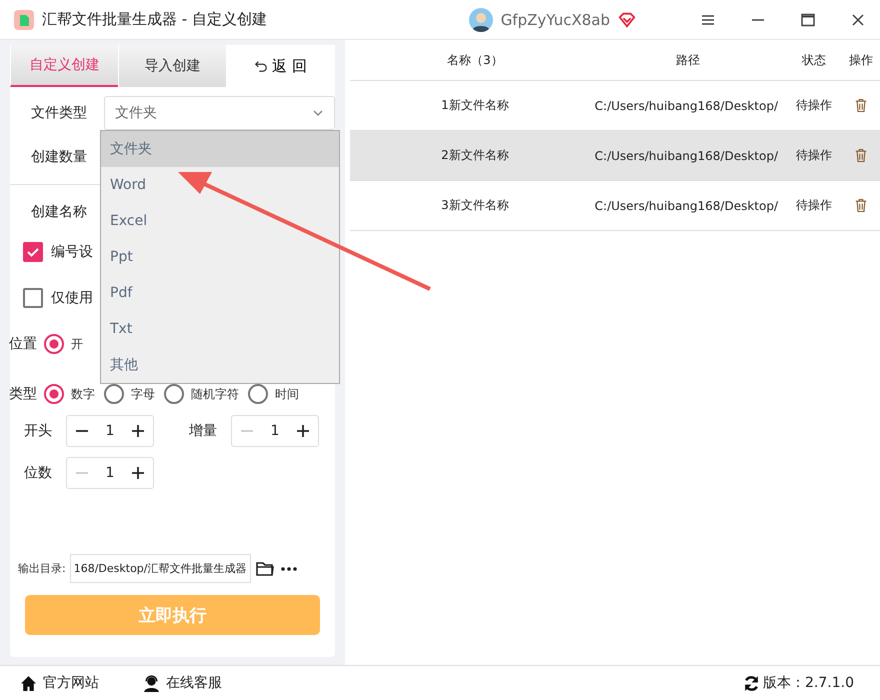  What do you see at coordinates (475, 60) in the screenshot?
I see `column-header: 名称（3）` at bounding box center [475, 60].